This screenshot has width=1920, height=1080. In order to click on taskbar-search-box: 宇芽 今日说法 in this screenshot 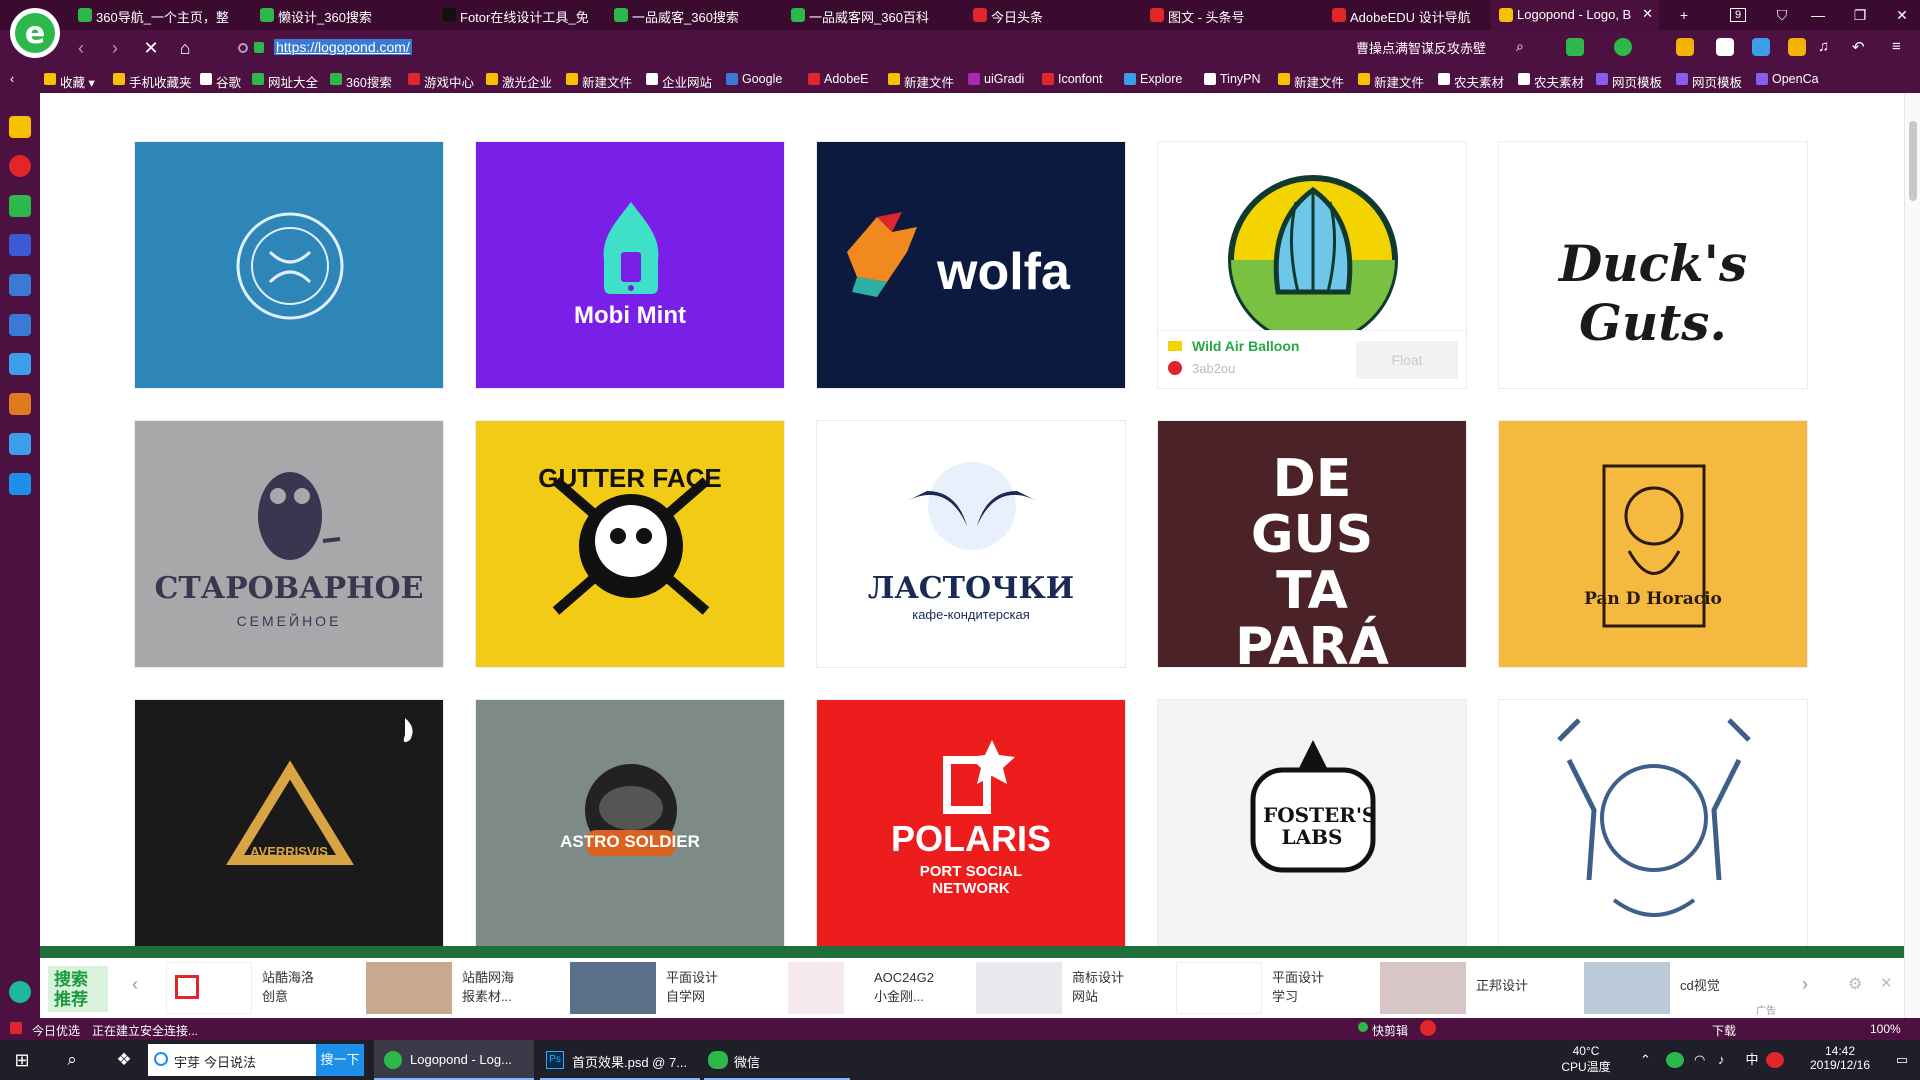, I will do `click(232, 1060)`.